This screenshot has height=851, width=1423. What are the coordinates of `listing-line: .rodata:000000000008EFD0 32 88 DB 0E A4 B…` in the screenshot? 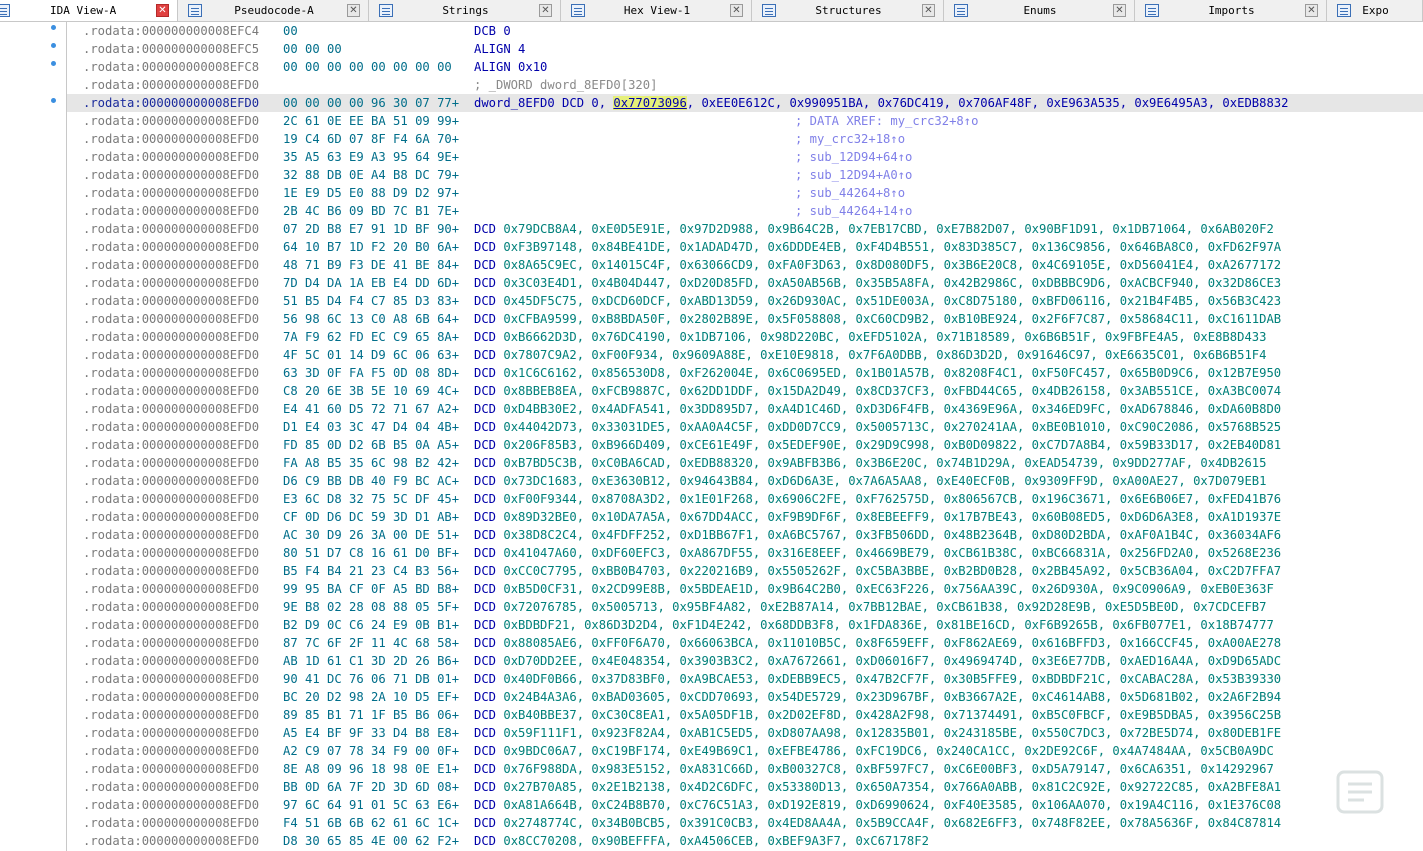 It's located at (745, 175).